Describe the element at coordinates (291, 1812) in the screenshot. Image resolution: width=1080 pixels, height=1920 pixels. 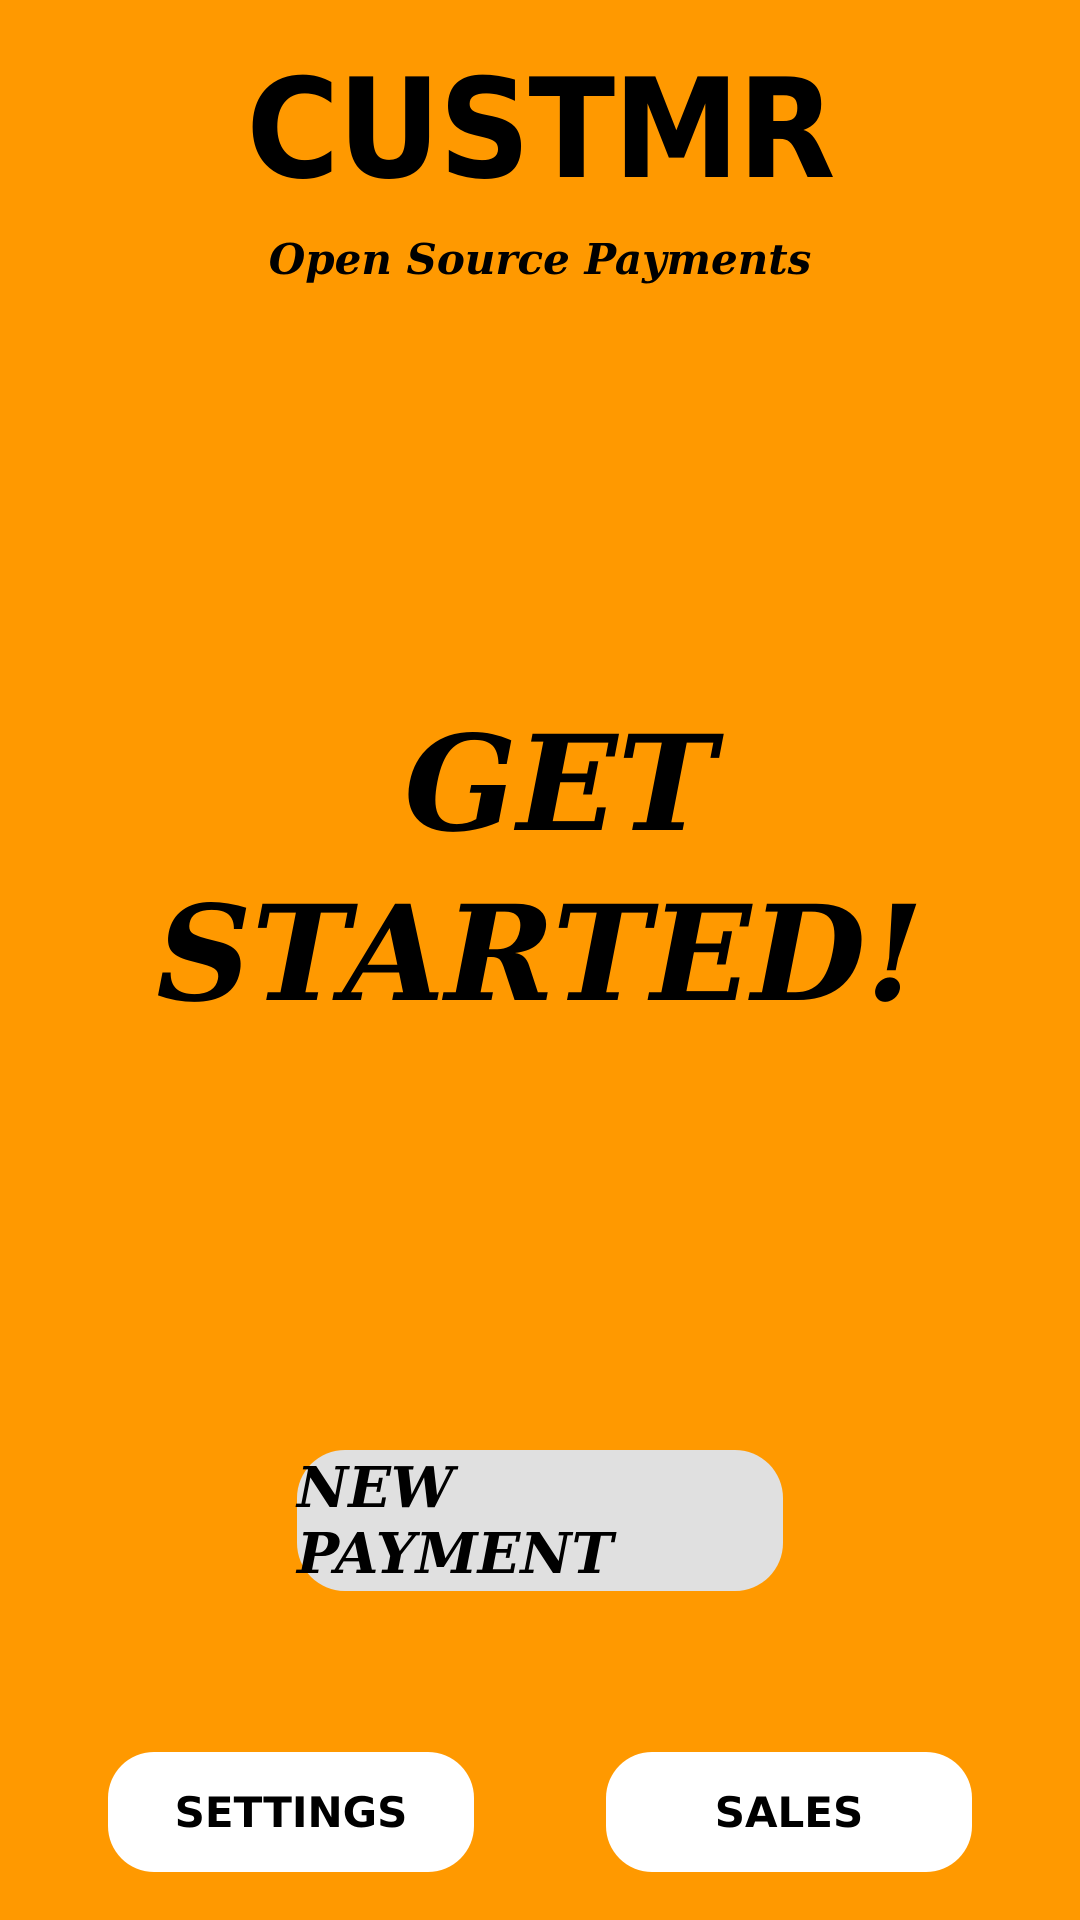
I see `settings-button: SETTINGS` at that location.